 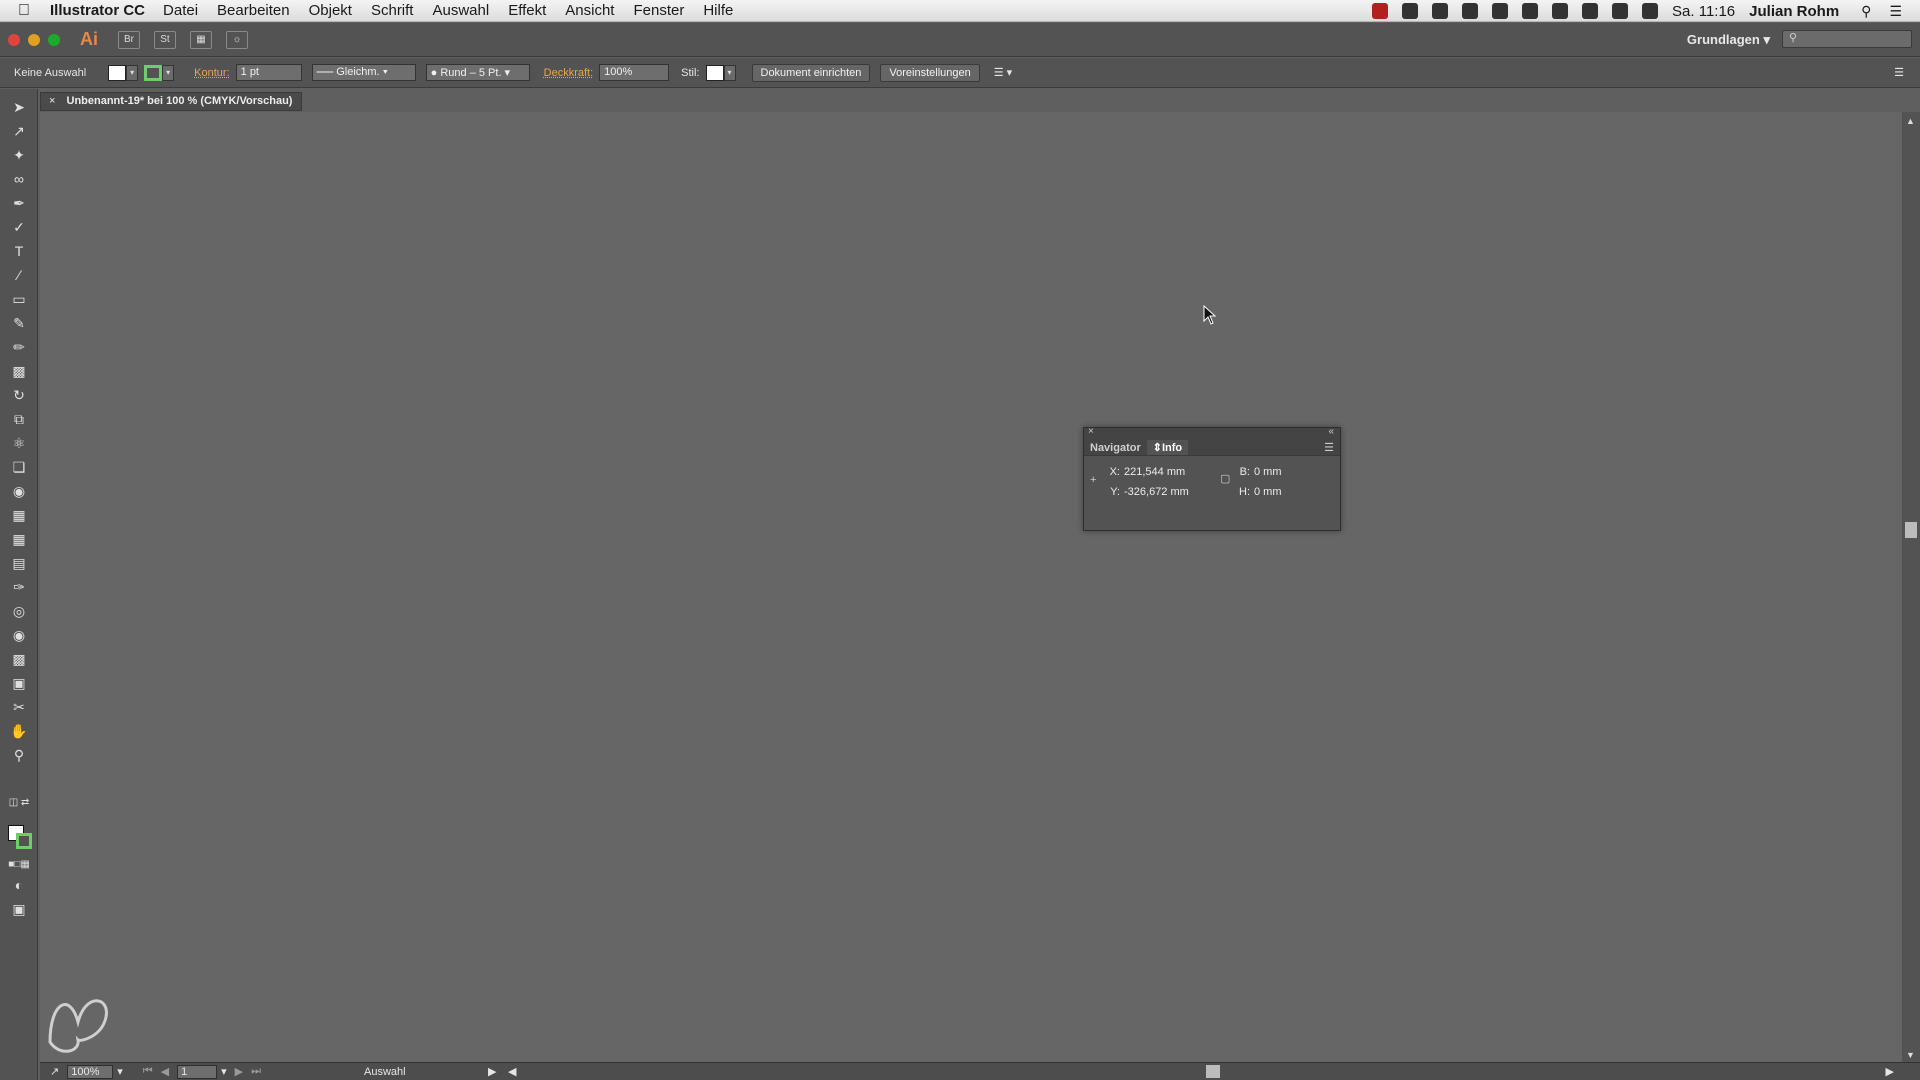 I want to click on fill-dropdown: ▾, so click(x=132, y=72).